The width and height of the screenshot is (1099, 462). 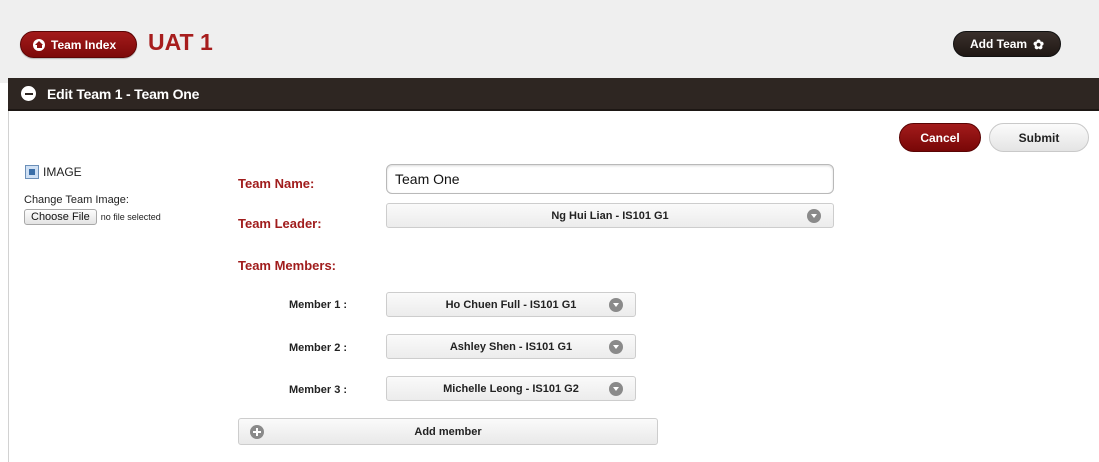 I want to click on member-2-select: Ashley Shen - IS101 G1, so click(x=511, y=346).